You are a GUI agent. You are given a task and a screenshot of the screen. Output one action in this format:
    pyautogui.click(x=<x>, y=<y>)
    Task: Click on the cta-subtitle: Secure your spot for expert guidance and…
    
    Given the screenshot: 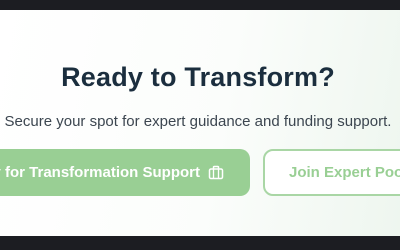 What is the action you would take?
    pyautogui.click(x=198, y=121)
    